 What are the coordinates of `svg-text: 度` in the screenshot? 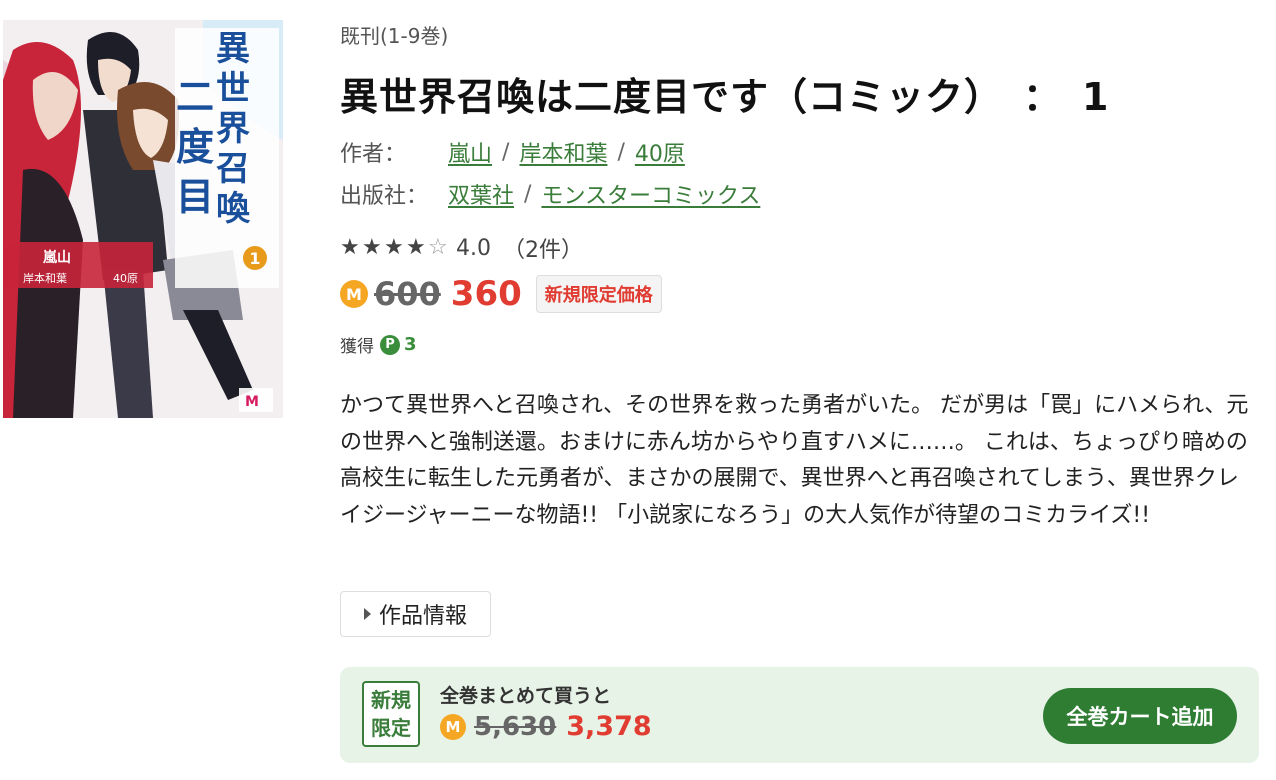 It's located at (195, 147).